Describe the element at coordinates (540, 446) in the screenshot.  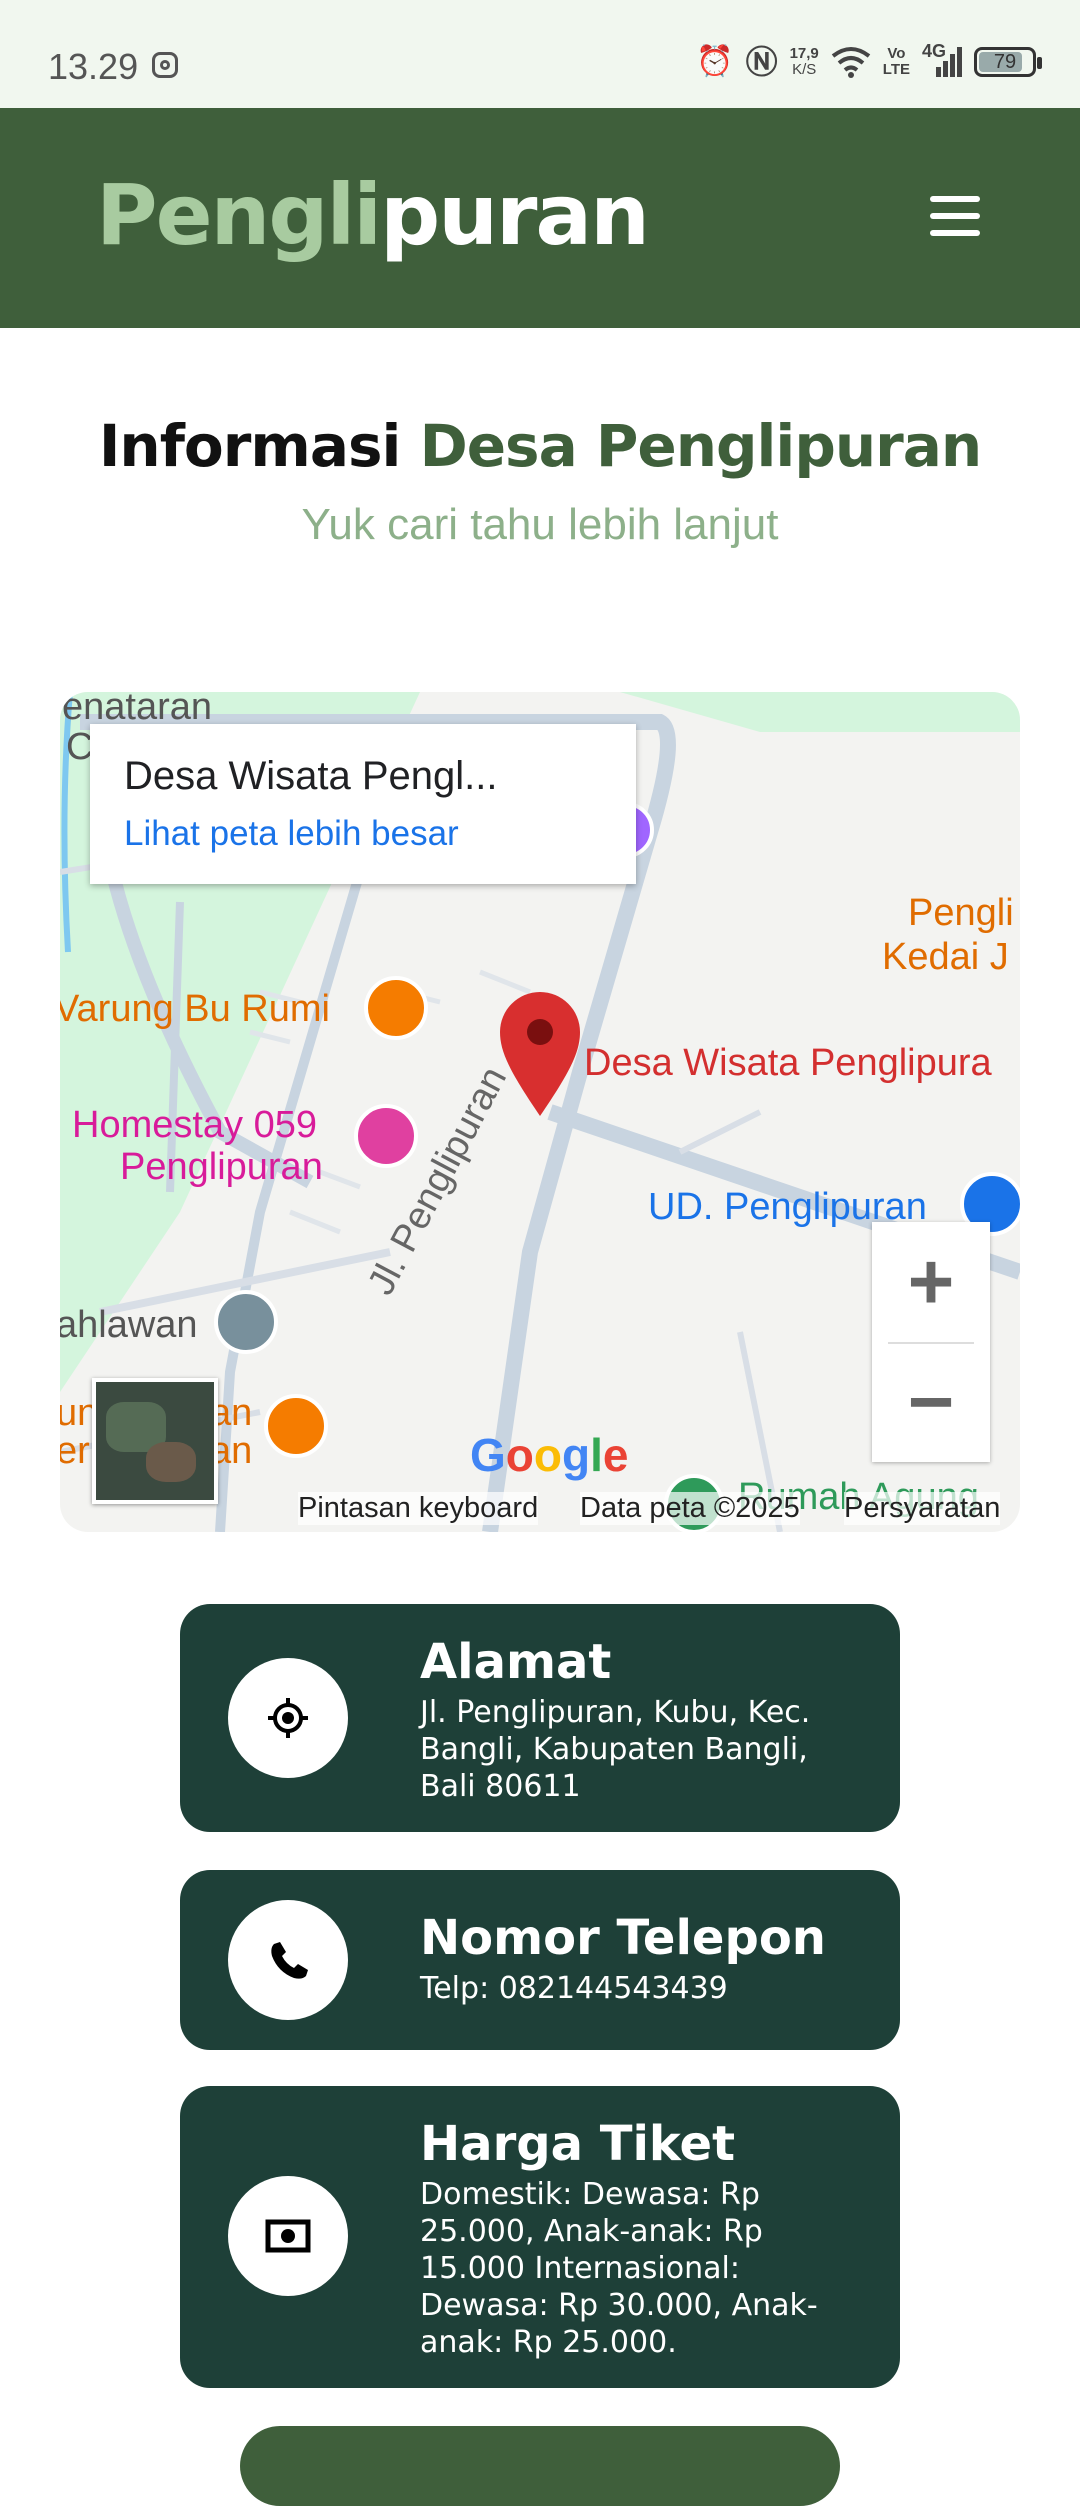
I see `section-title: Informasi Desa Penglipuran` at that location.